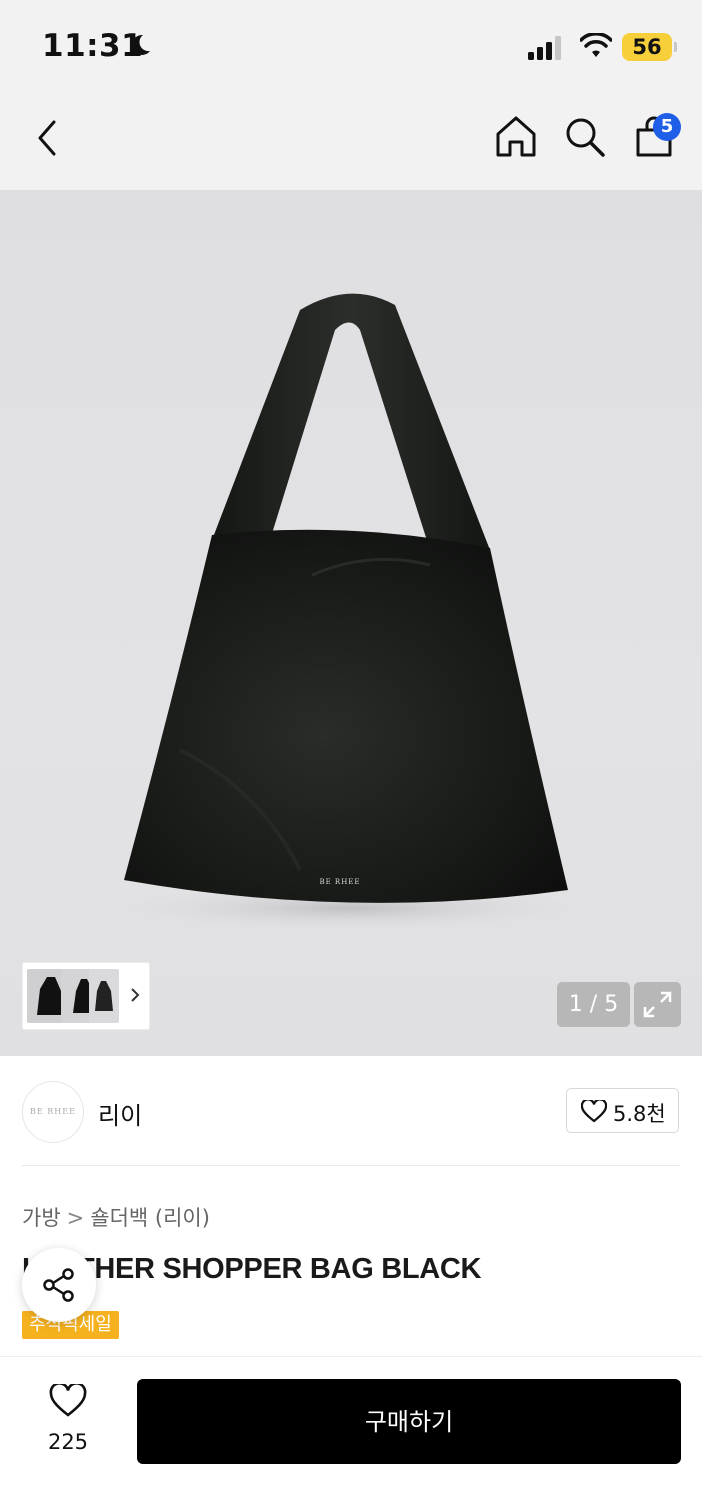 The height and width of the screenshot is (1501, 702). I want to click on chevron-right-icon, so click(135, 995).